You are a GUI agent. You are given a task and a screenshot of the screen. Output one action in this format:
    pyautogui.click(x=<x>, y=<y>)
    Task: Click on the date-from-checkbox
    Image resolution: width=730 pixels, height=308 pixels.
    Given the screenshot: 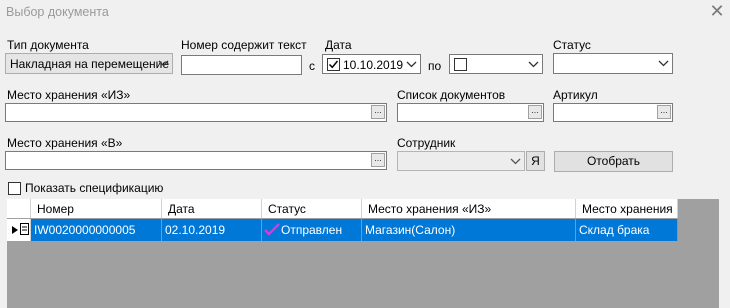 What is the action you would take?
    pyautogui.click(x=333, y=64)
    